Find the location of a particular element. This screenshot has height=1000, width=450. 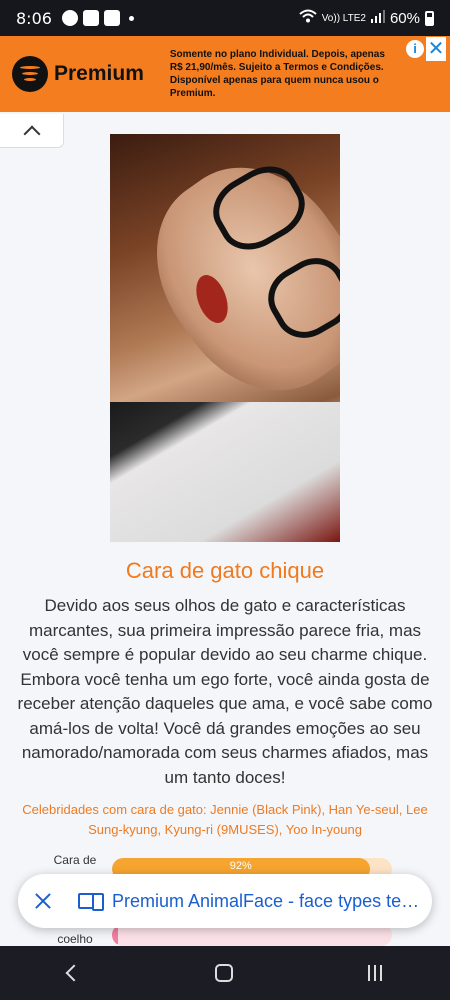

ad-close-icon: ✕ is located at coordinates (436, 49).